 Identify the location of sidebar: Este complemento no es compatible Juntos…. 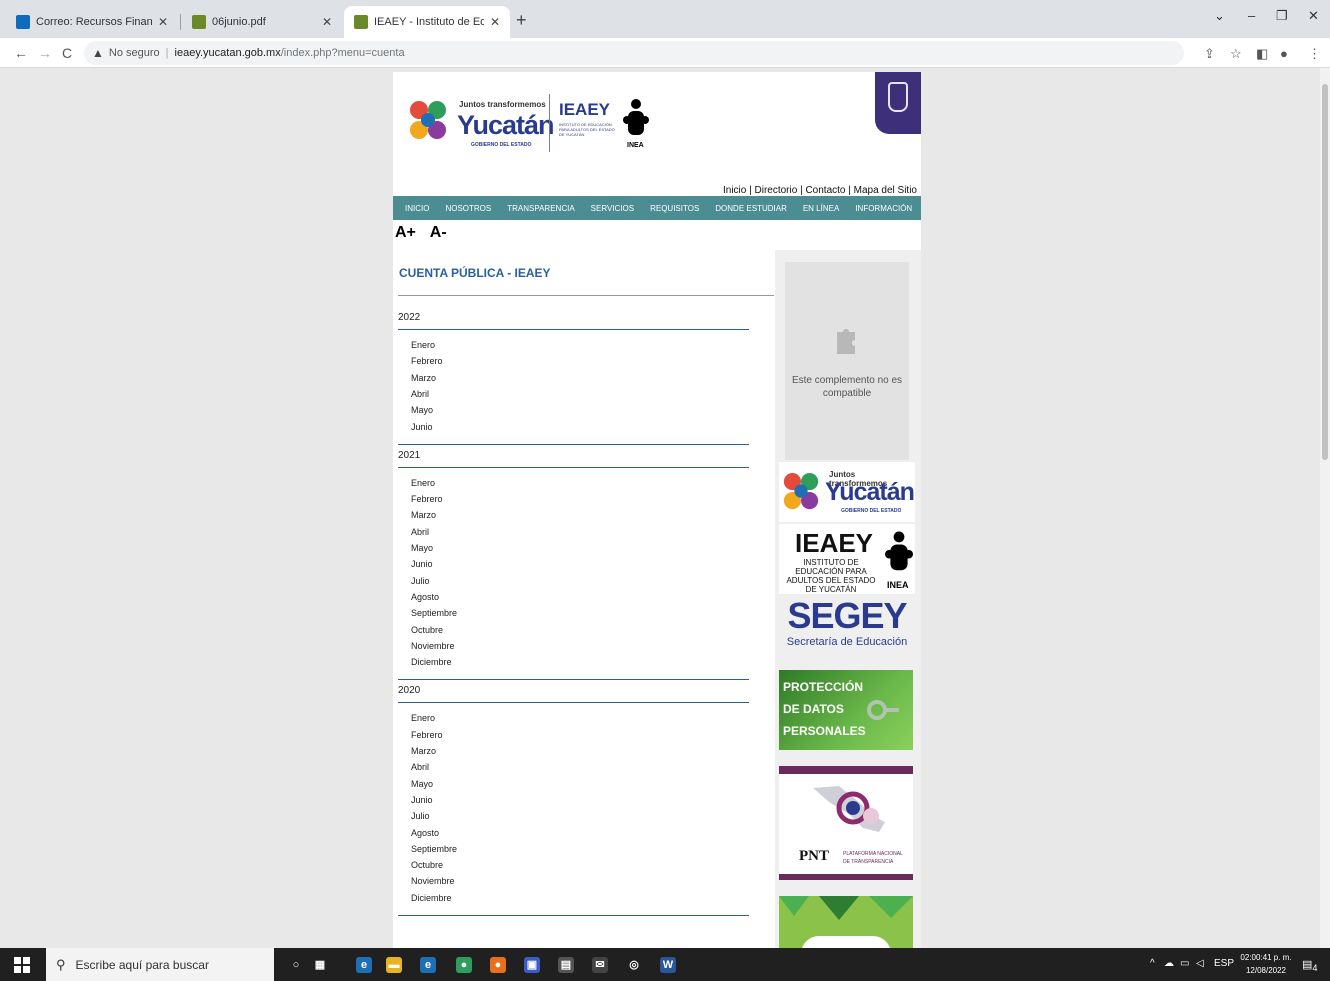
(848, 599).